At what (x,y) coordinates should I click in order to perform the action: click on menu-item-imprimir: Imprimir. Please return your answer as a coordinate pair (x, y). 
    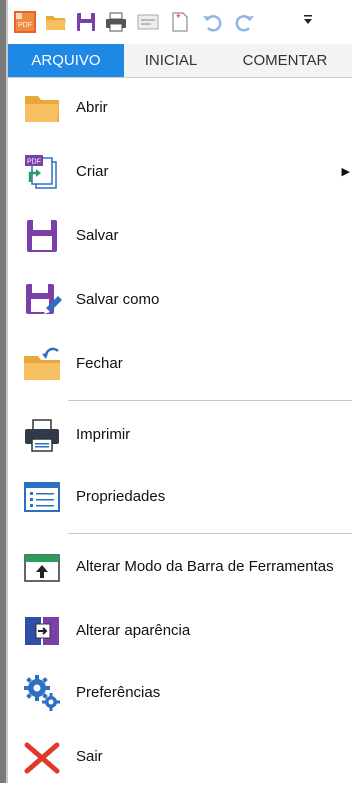
    Looking at the image, I should click on (180, 435).